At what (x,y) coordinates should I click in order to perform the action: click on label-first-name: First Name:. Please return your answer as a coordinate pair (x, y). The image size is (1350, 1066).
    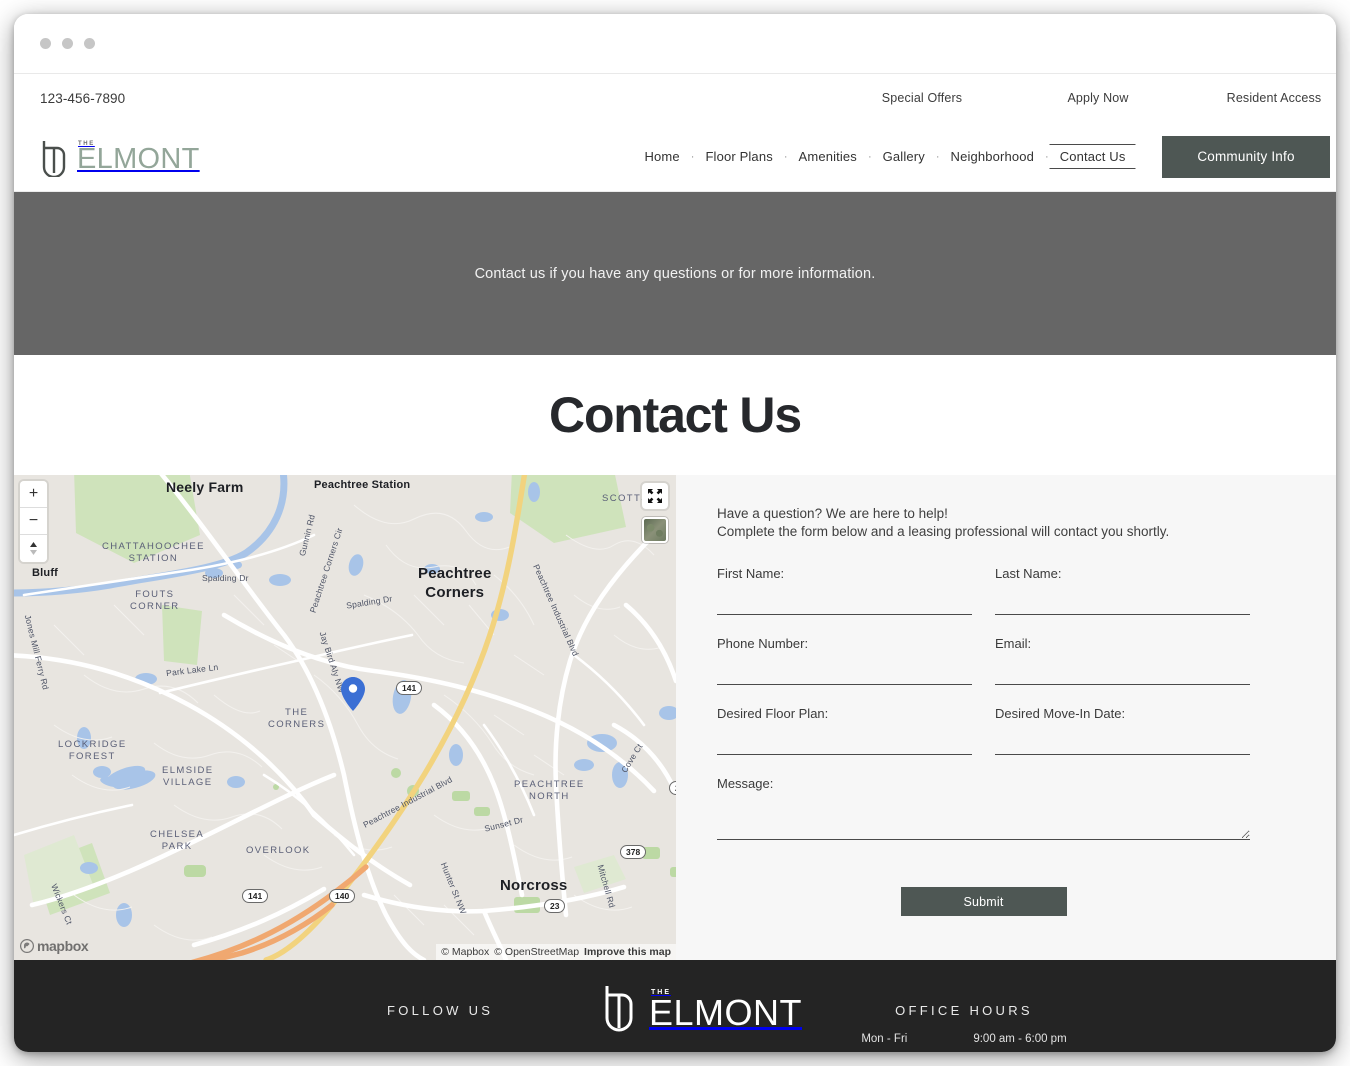
    Looking at the image, I should click on (751, 574).